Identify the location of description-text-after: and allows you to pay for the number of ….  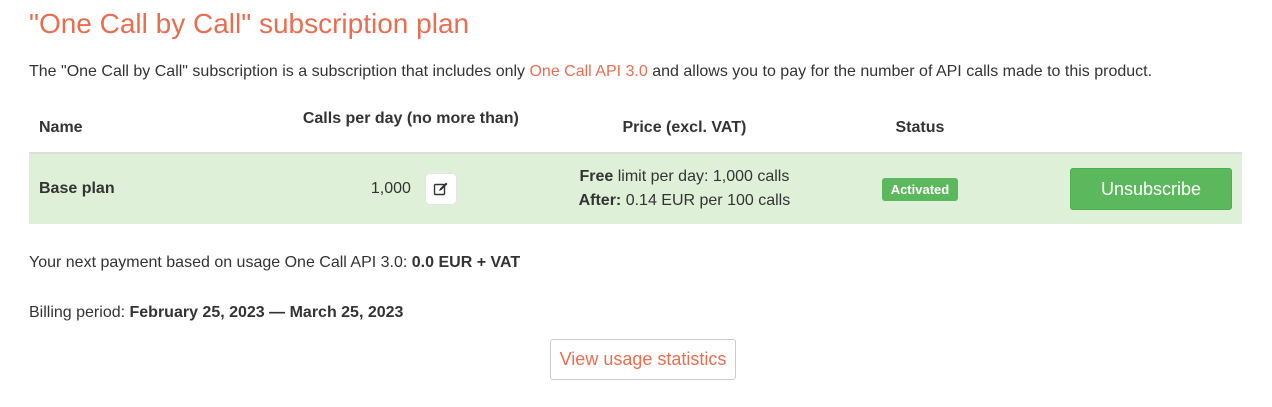
(900, 71).